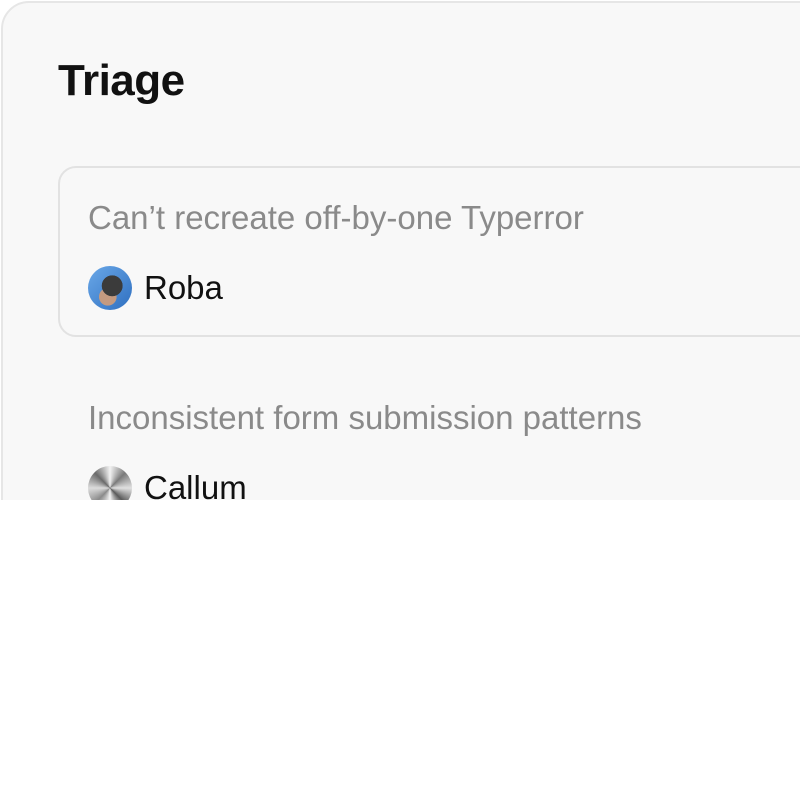 The width and height of the screenshot is (800, 800). I want to click on assignee-name: Callum, so click(195, 484).